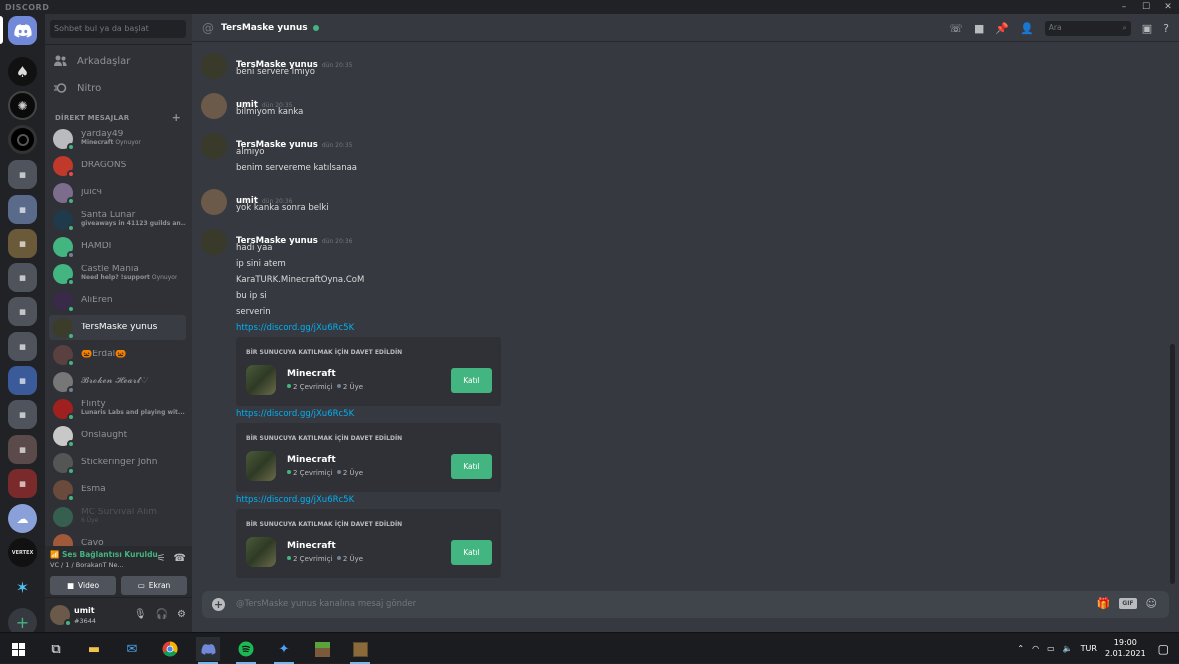  What do you see at coordinates (117, 165) in the screenshot?
I see `dm-item: DRAGONS` at bounding box center [117, 165].